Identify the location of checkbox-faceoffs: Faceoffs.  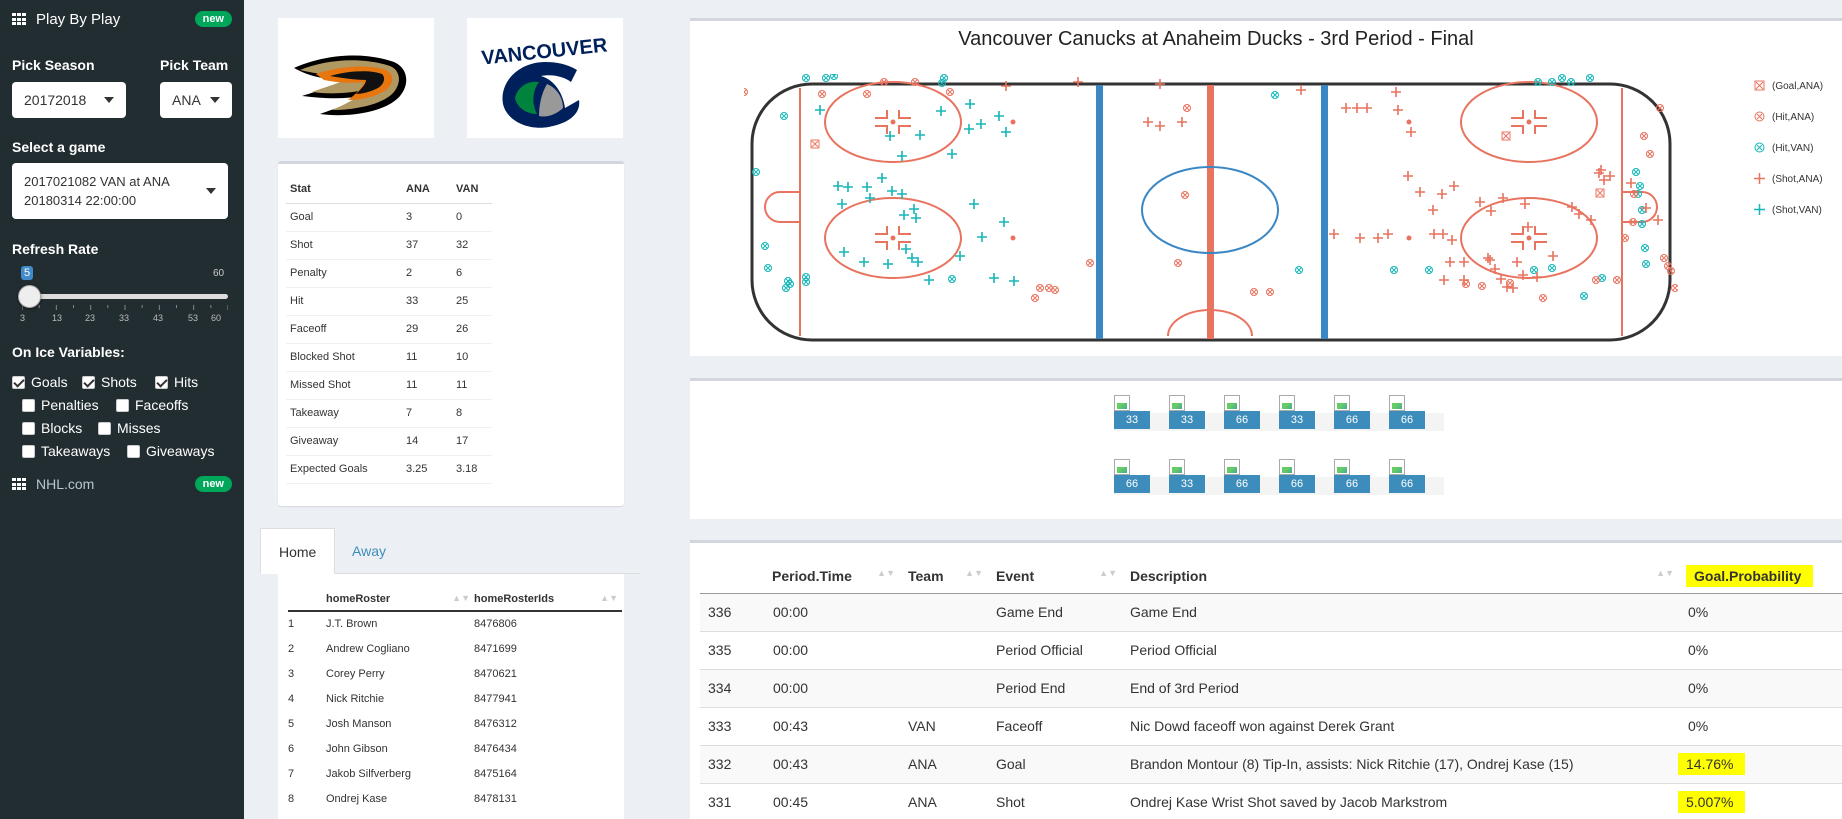
(152, 405).